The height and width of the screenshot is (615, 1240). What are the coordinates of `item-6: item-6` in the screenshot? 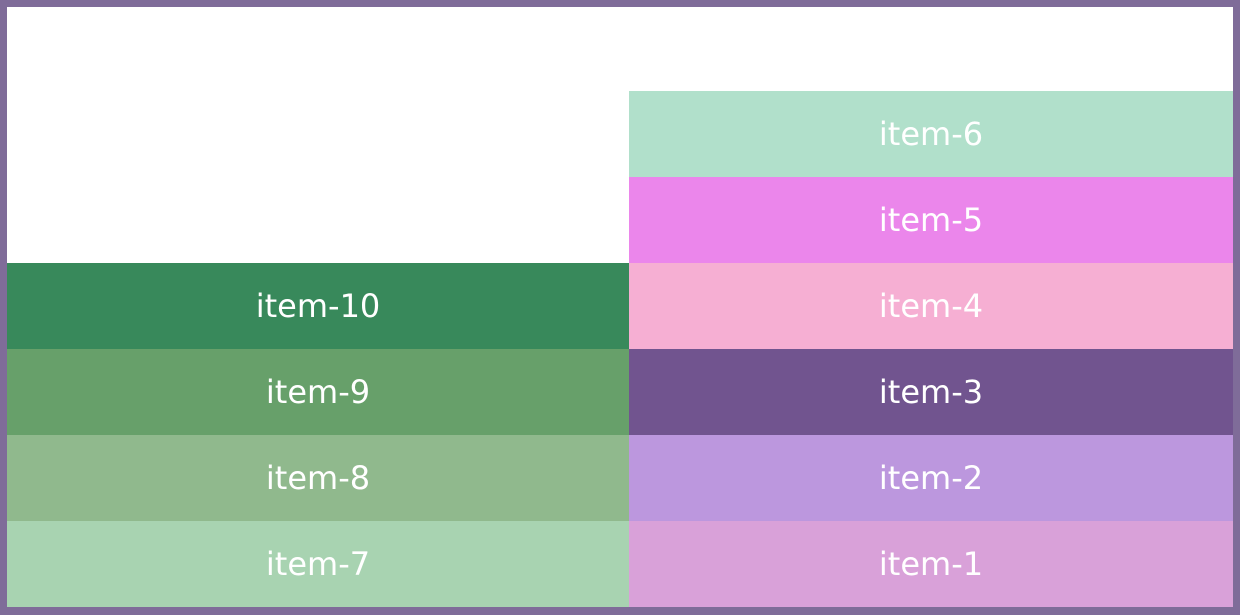 It's located at (931, 134).